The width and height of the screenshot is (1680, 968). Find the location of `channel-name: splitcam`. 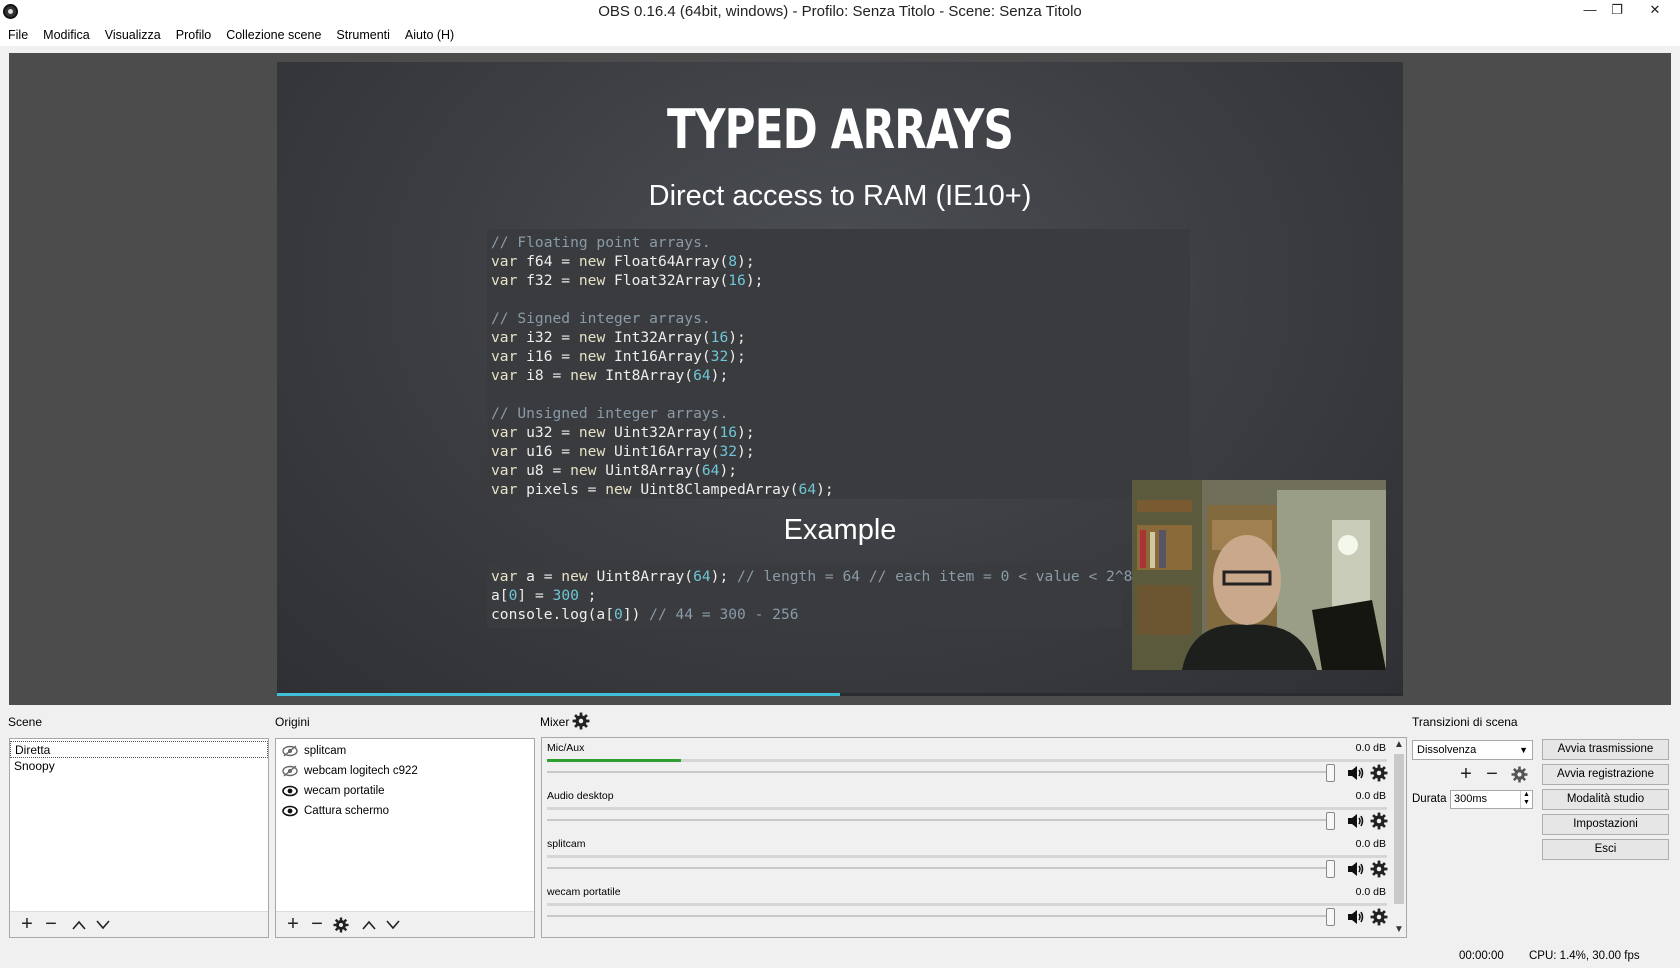

channel-name: splitcam is located at coordinates (566, 844).